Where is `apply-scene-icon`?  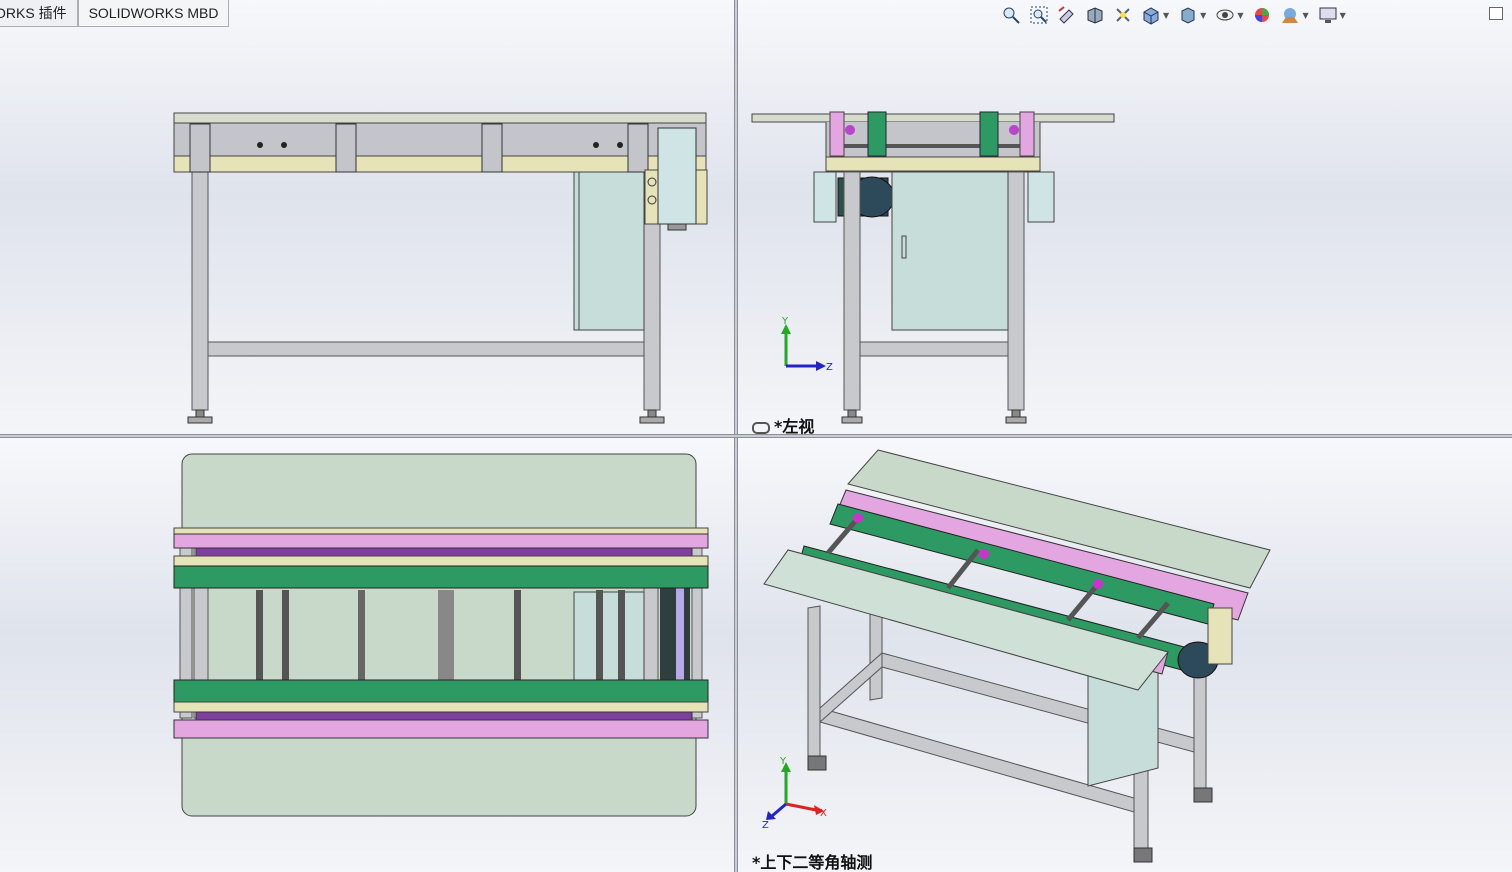
apply-scene-icon is located at coordinates (1290, 15).